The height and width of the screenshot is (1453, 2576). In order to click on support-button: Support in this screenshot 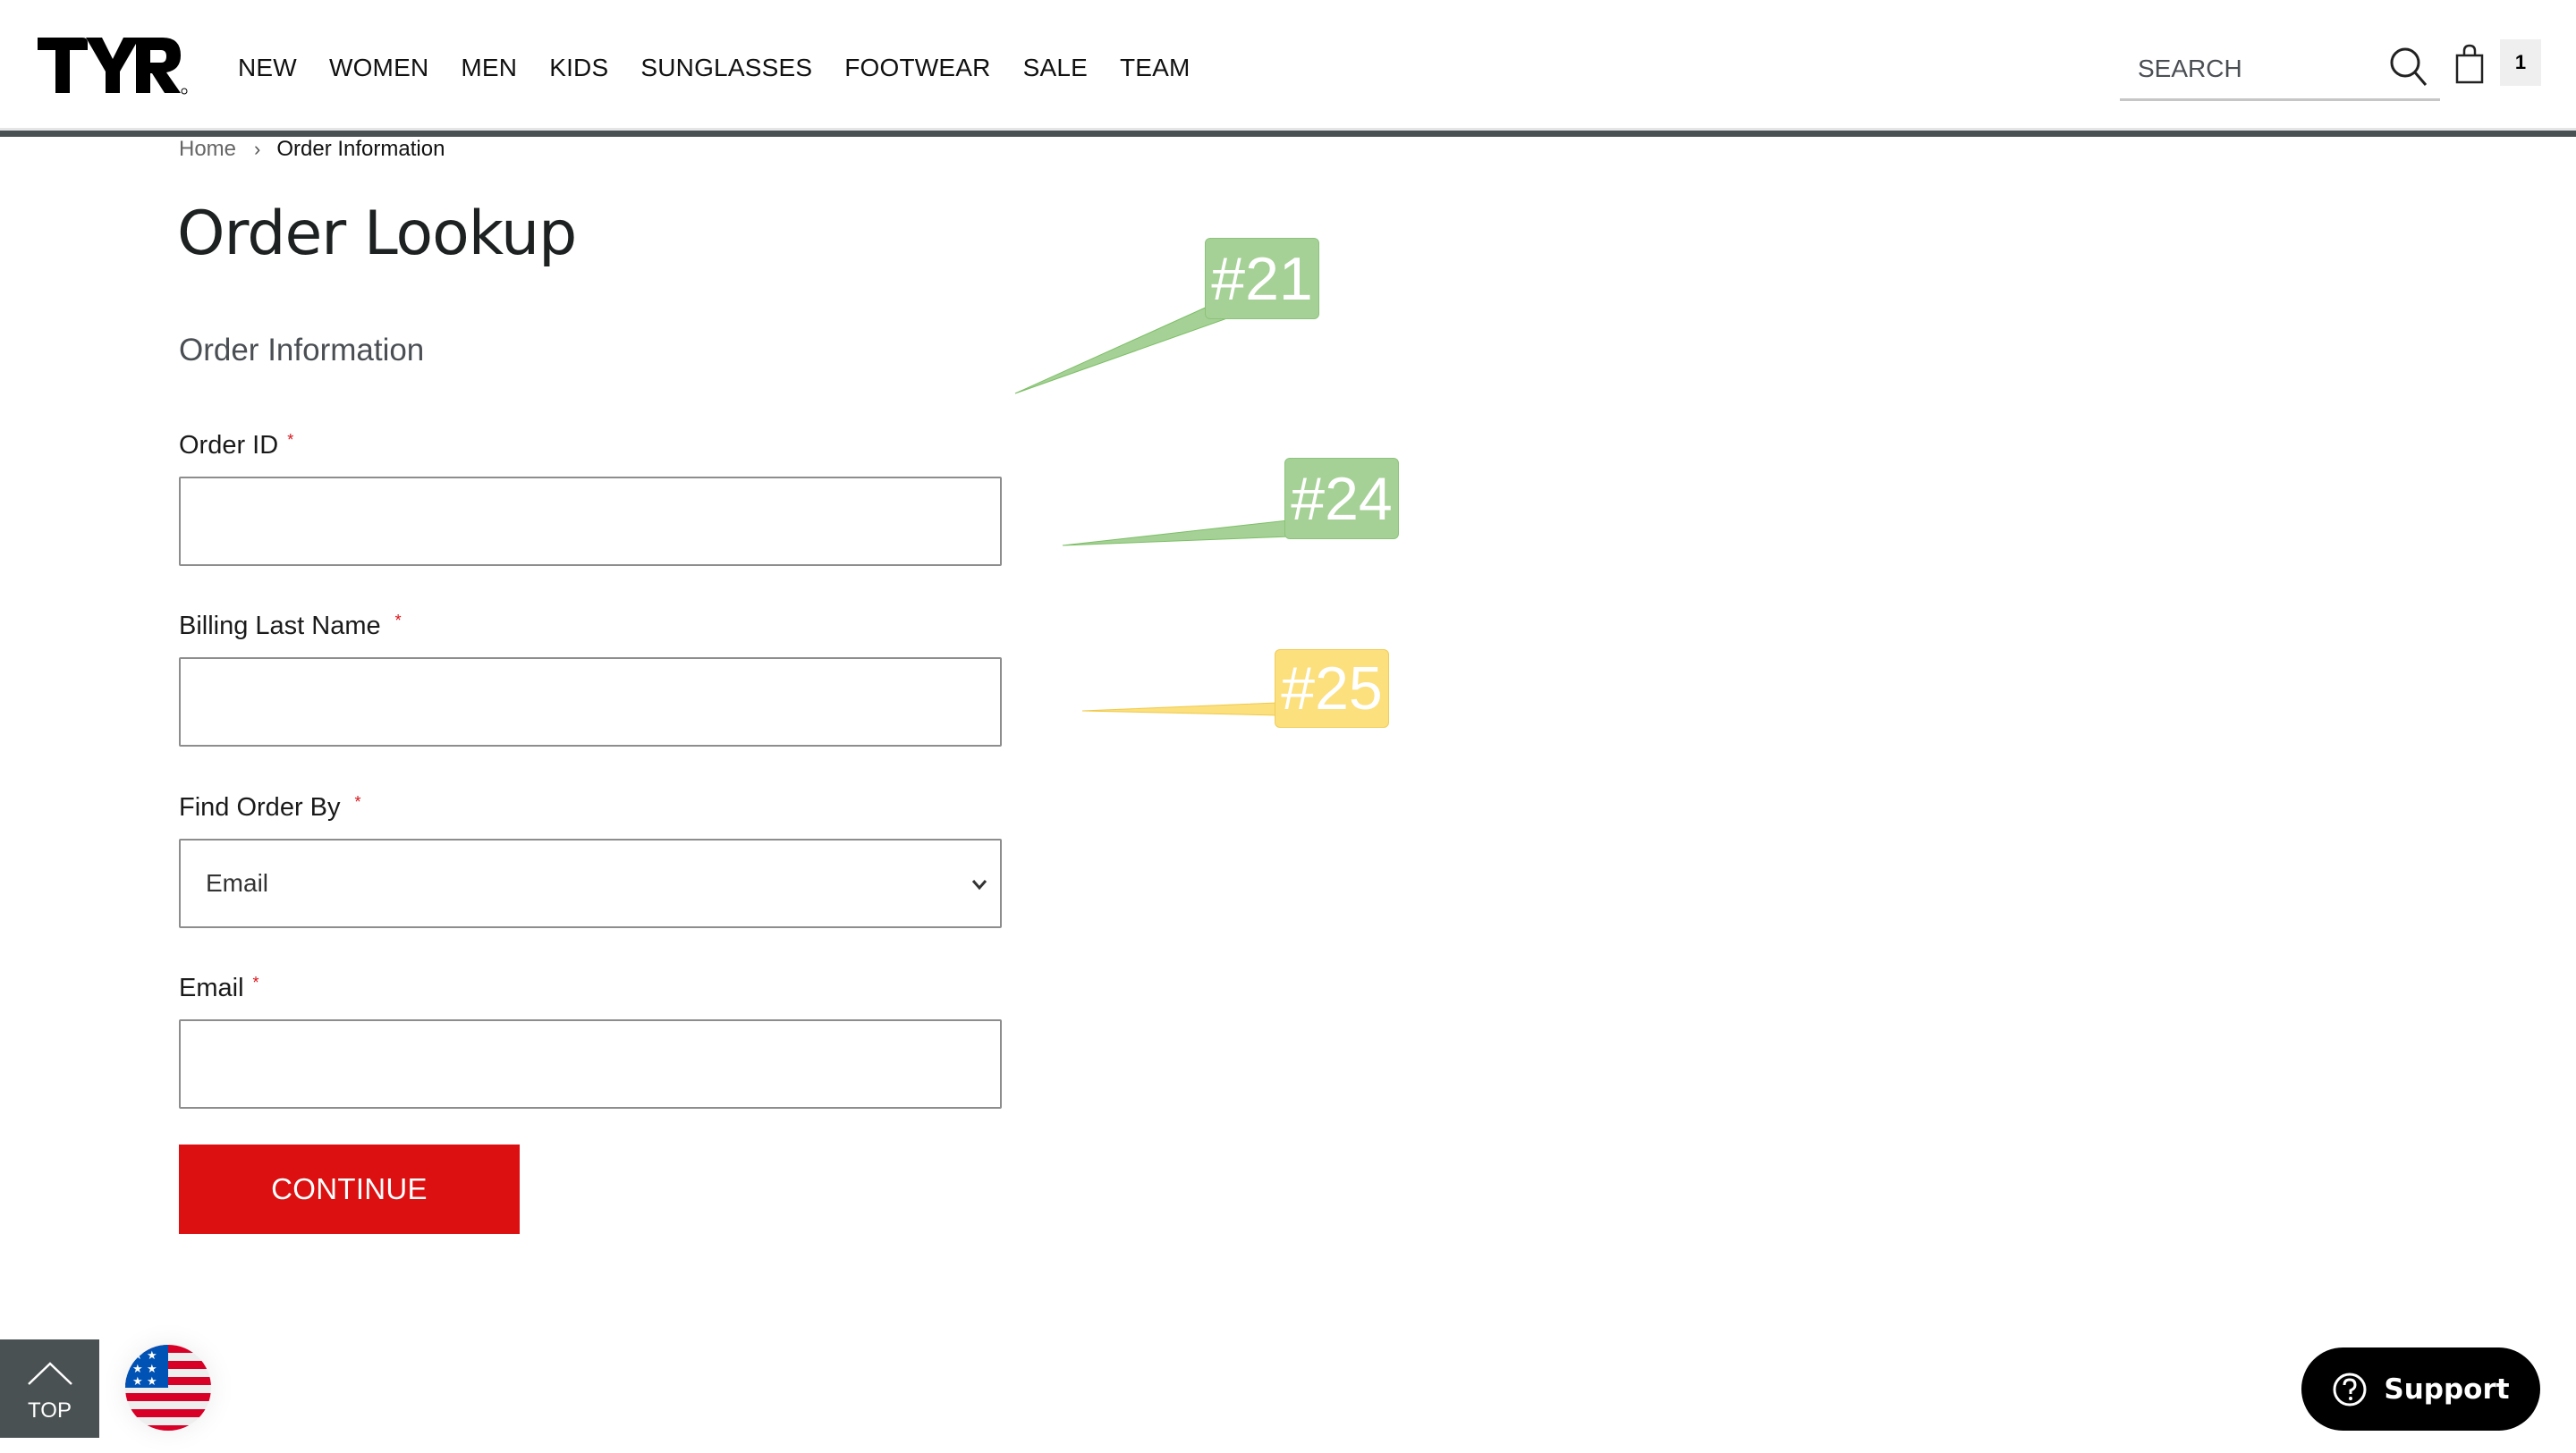, I will do `click(2420, 1389)`.